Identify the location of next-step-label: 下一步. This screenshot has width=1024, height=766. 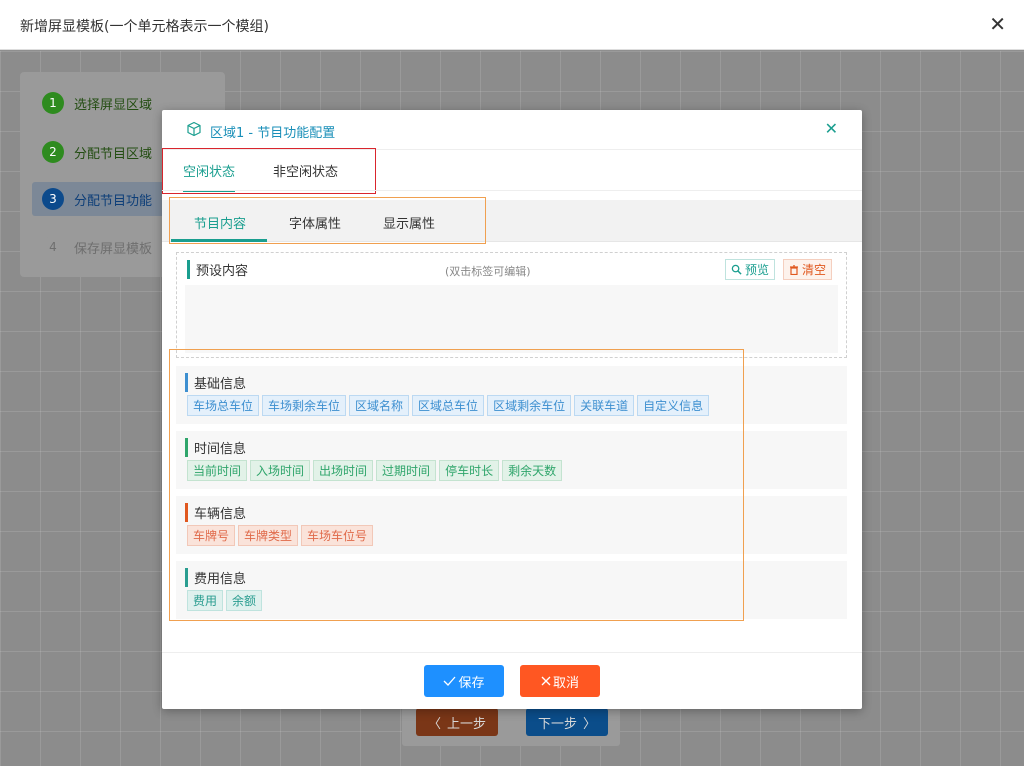
(557, 724).